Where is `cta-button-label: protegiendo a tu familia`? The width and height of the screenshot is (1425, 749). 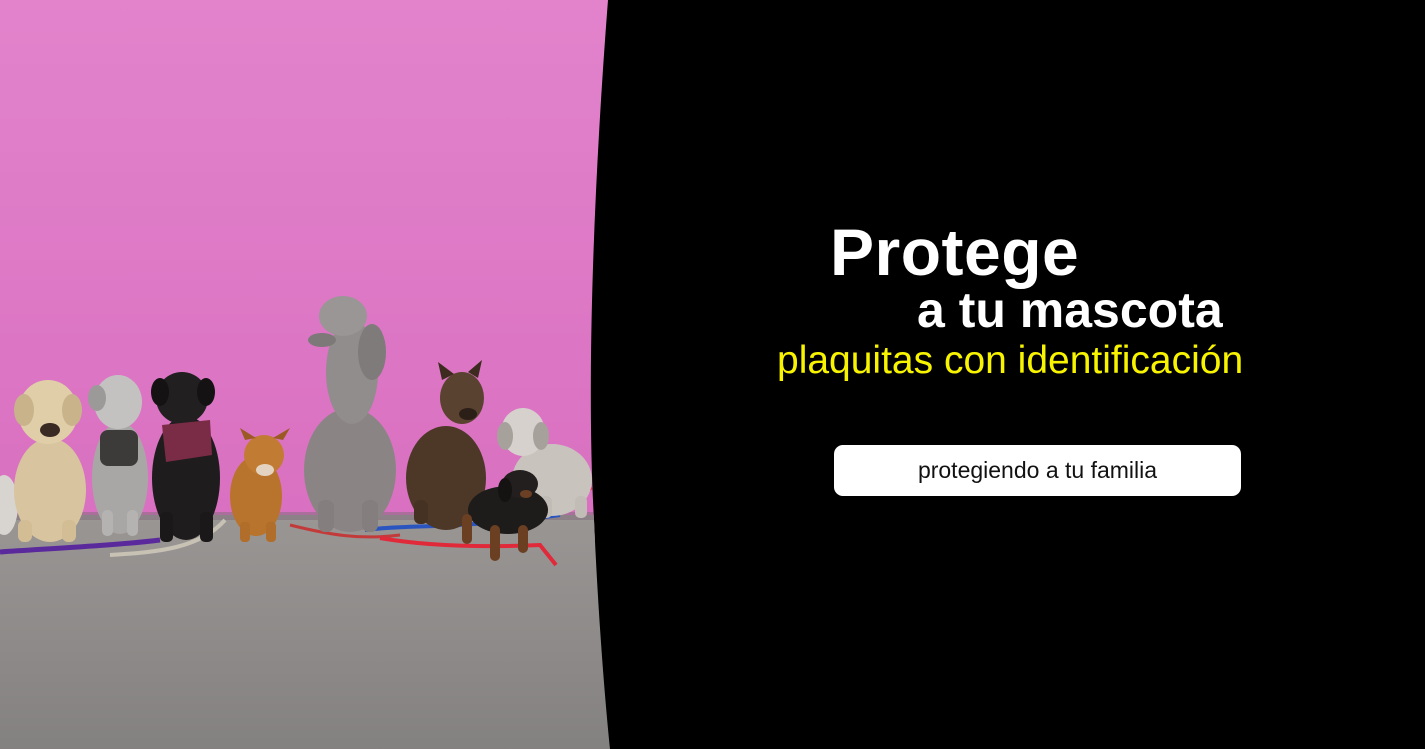 cta-button-label: protegiendo a tu familia is located at coordinates (1037, 470).